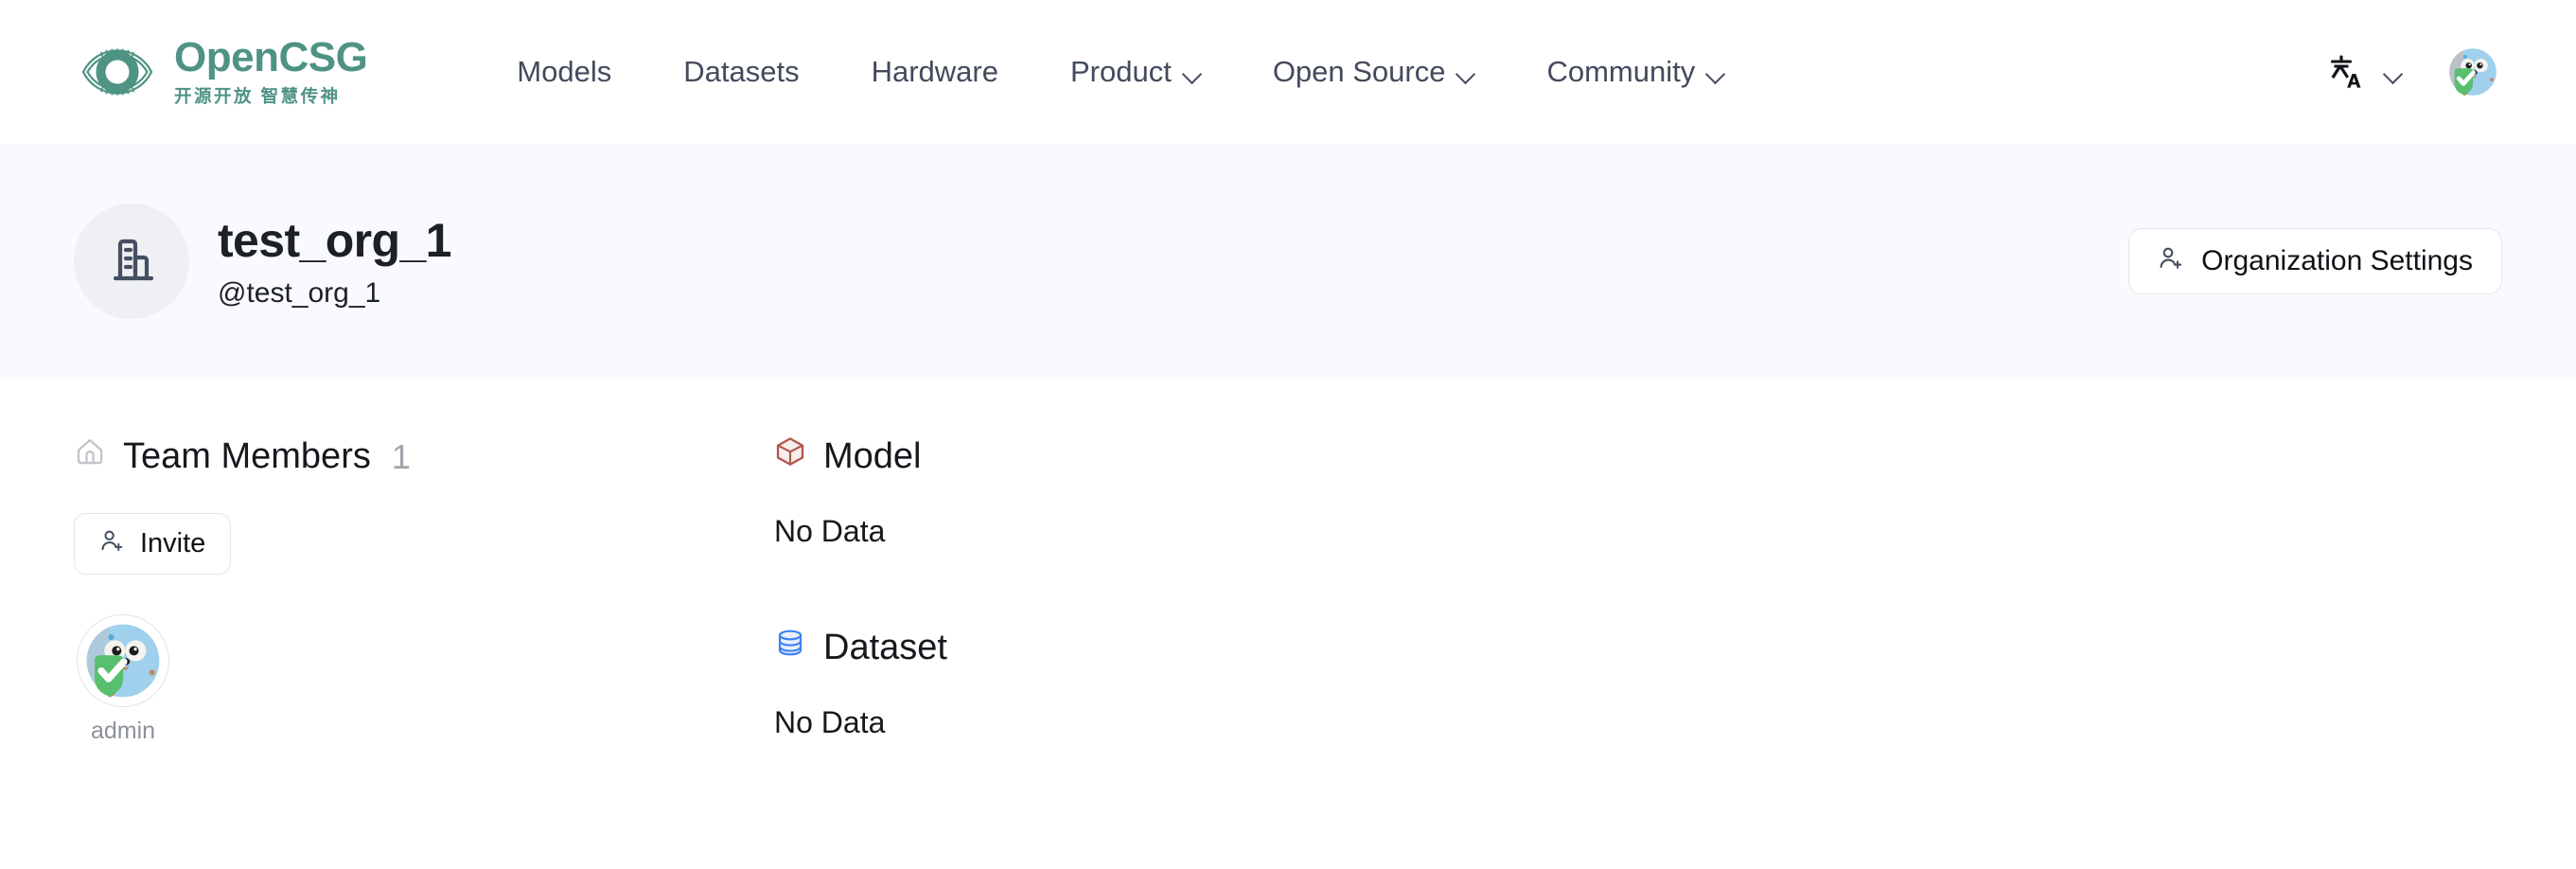 This screenshot has height=869, width=2576. What do you see at coordinates (424, 457) in the screenshot?
I see `team-members-heading: Team Members 1` at bounding box center [424, 457].